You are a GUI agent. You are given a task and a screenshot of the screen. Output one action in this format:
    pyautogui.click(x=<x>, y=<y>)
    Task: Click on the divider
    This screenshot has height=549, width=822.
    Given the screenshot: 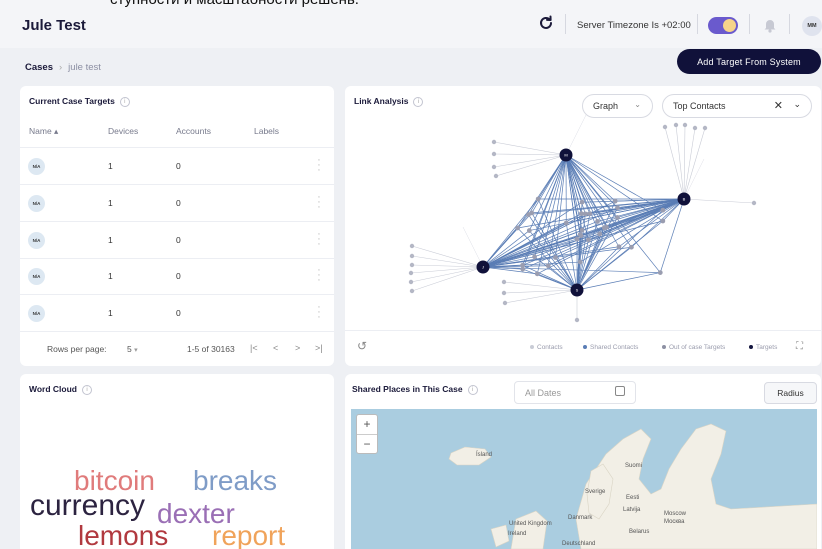 What is the action you would take?
    pyautogui.click(x=749, y=24)
    